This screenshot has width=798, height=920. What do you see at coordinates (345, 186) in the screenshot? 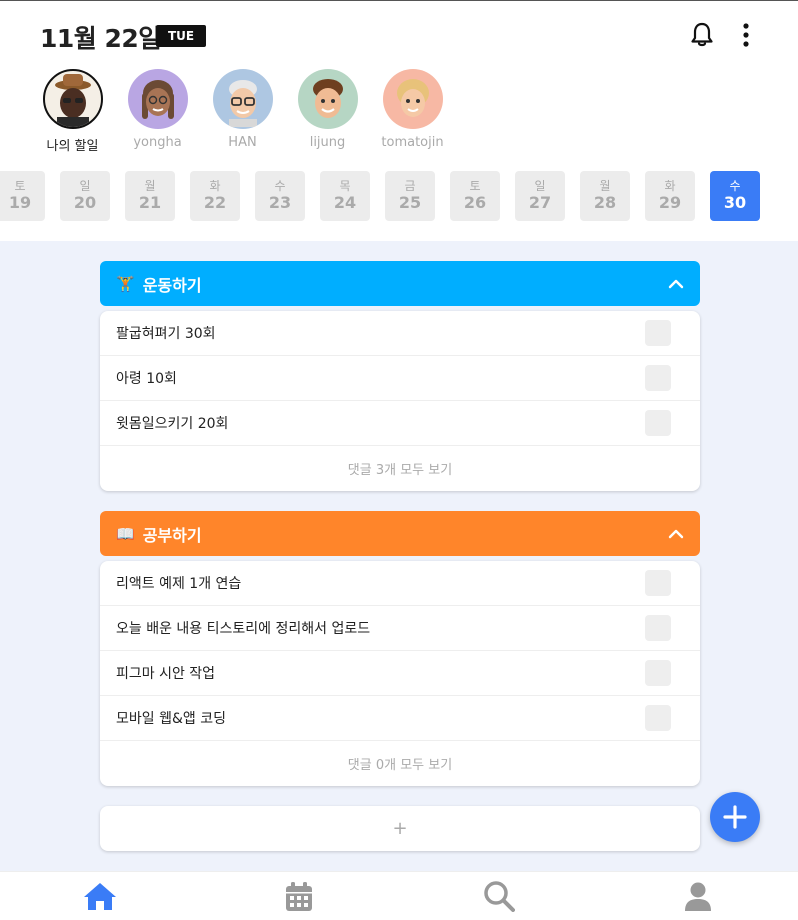
I see `date-weekday: 목` at bounding box center [345, 186].